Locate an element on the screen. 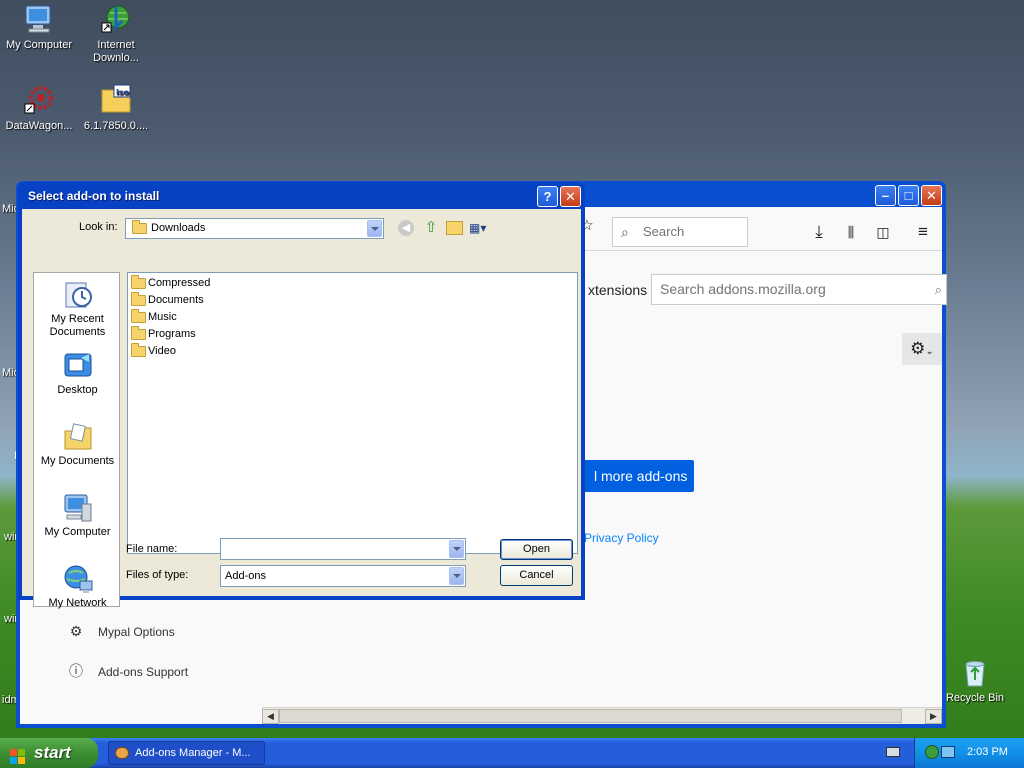 This screenshot has width=1024, height=768. mypal-options-item: ⚙ Mypal Options is located at coordinates (121, 631).